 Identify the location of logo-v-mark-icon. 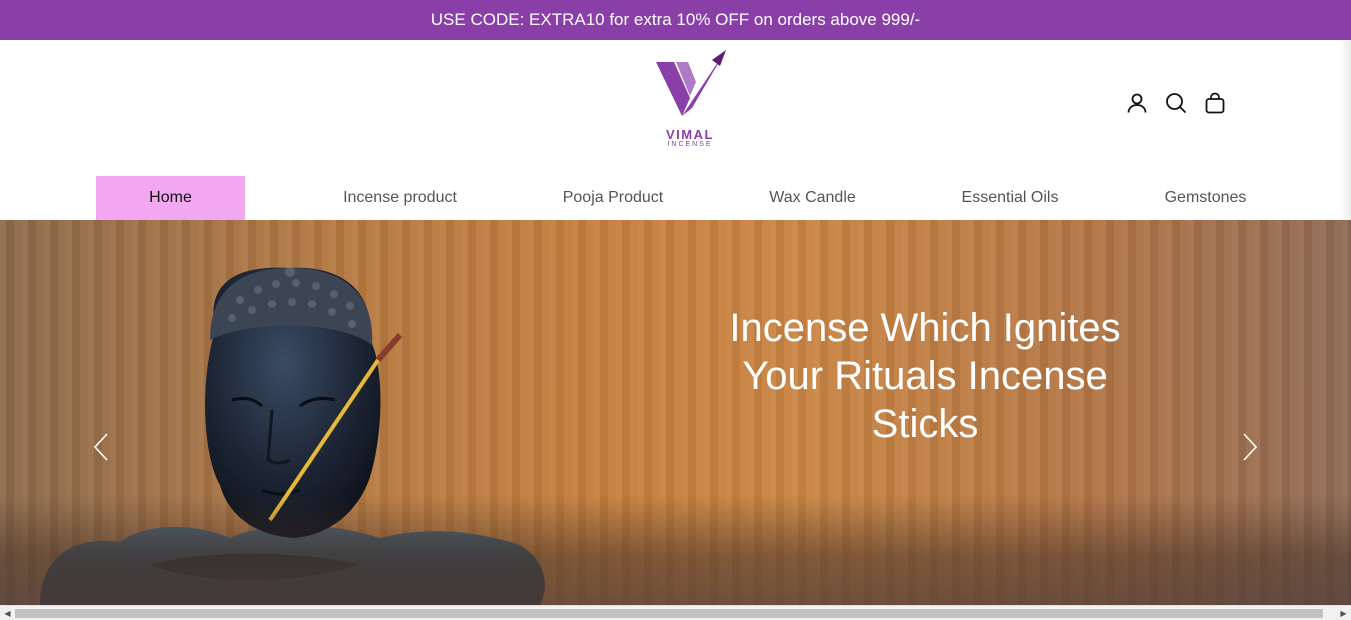
(691, 83).